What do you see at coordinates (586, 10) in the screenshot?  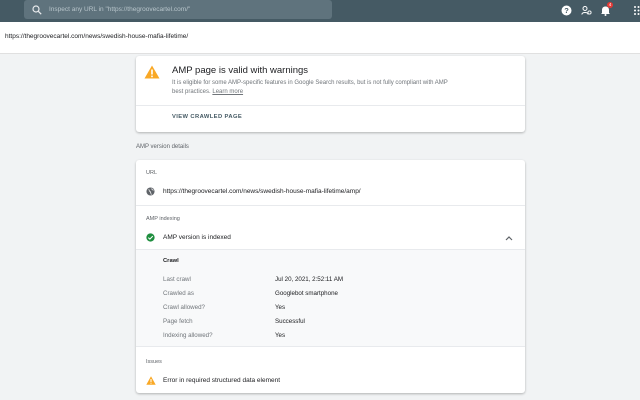 I see `manage-users-icon` at bounding box center [586, 10].